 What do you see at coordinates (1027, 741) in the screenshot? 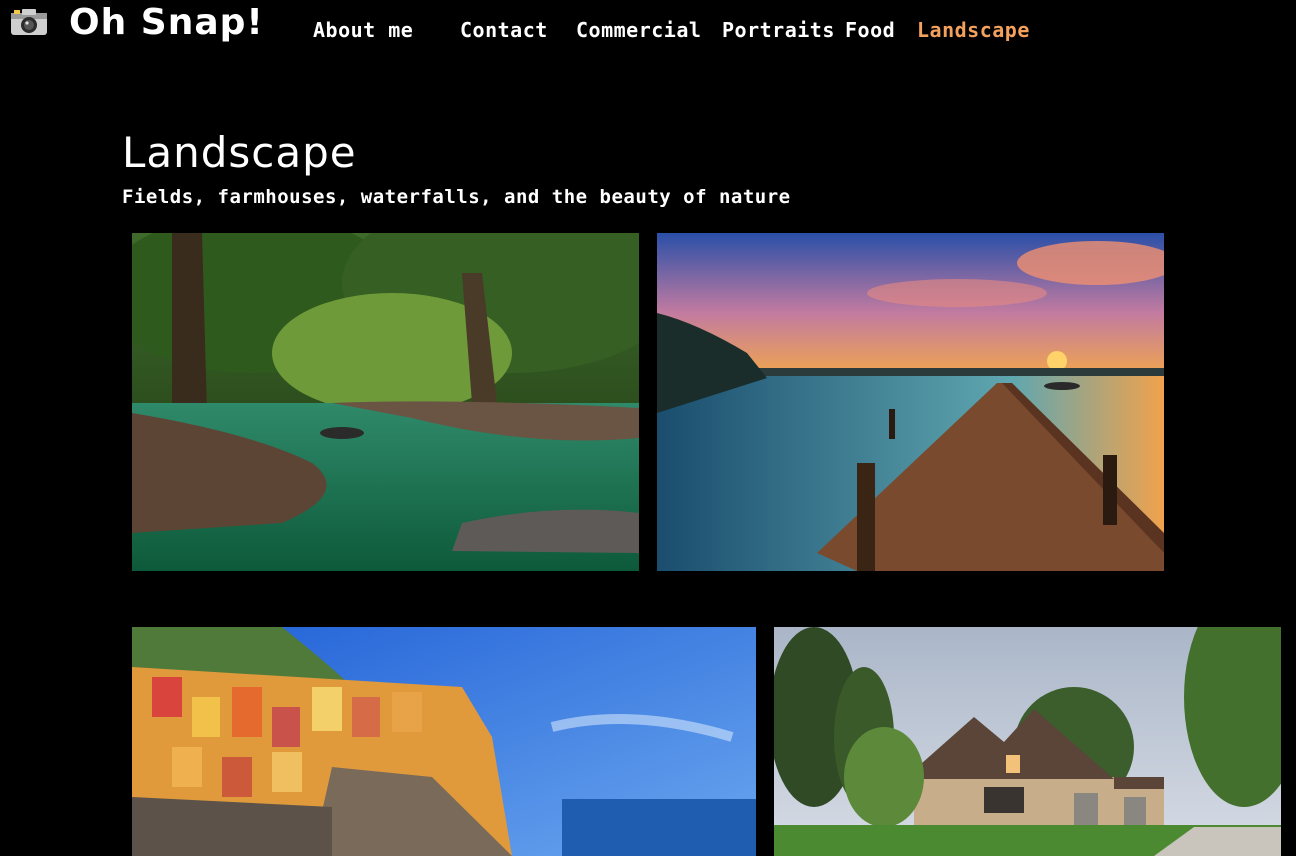
I see `photo-stone-house` at bounding box center [1027, 741].